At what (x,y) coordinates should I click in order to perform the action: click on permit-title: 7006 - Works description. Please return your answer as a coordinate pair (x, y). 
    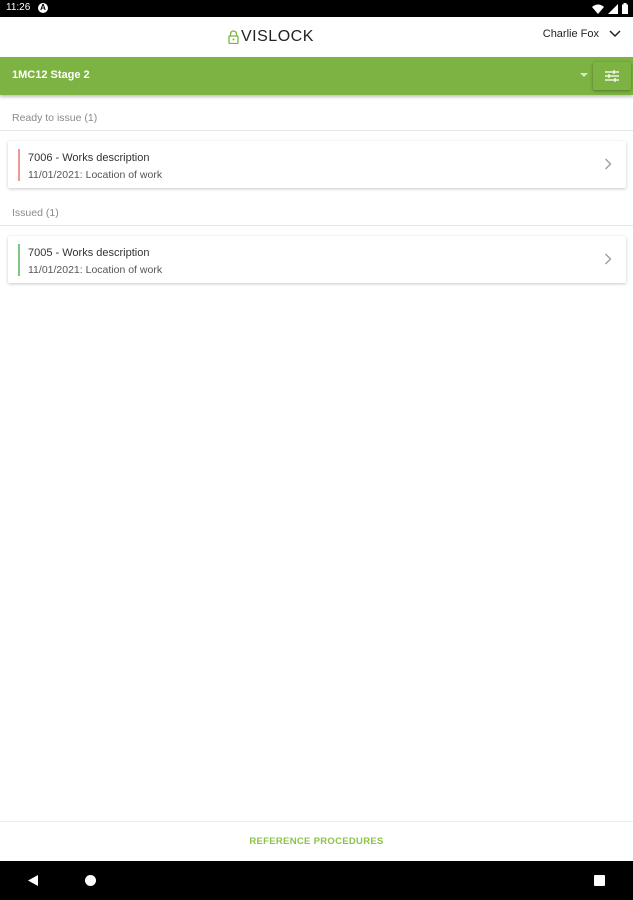
    Looking at the image, I should click on (89, 158).